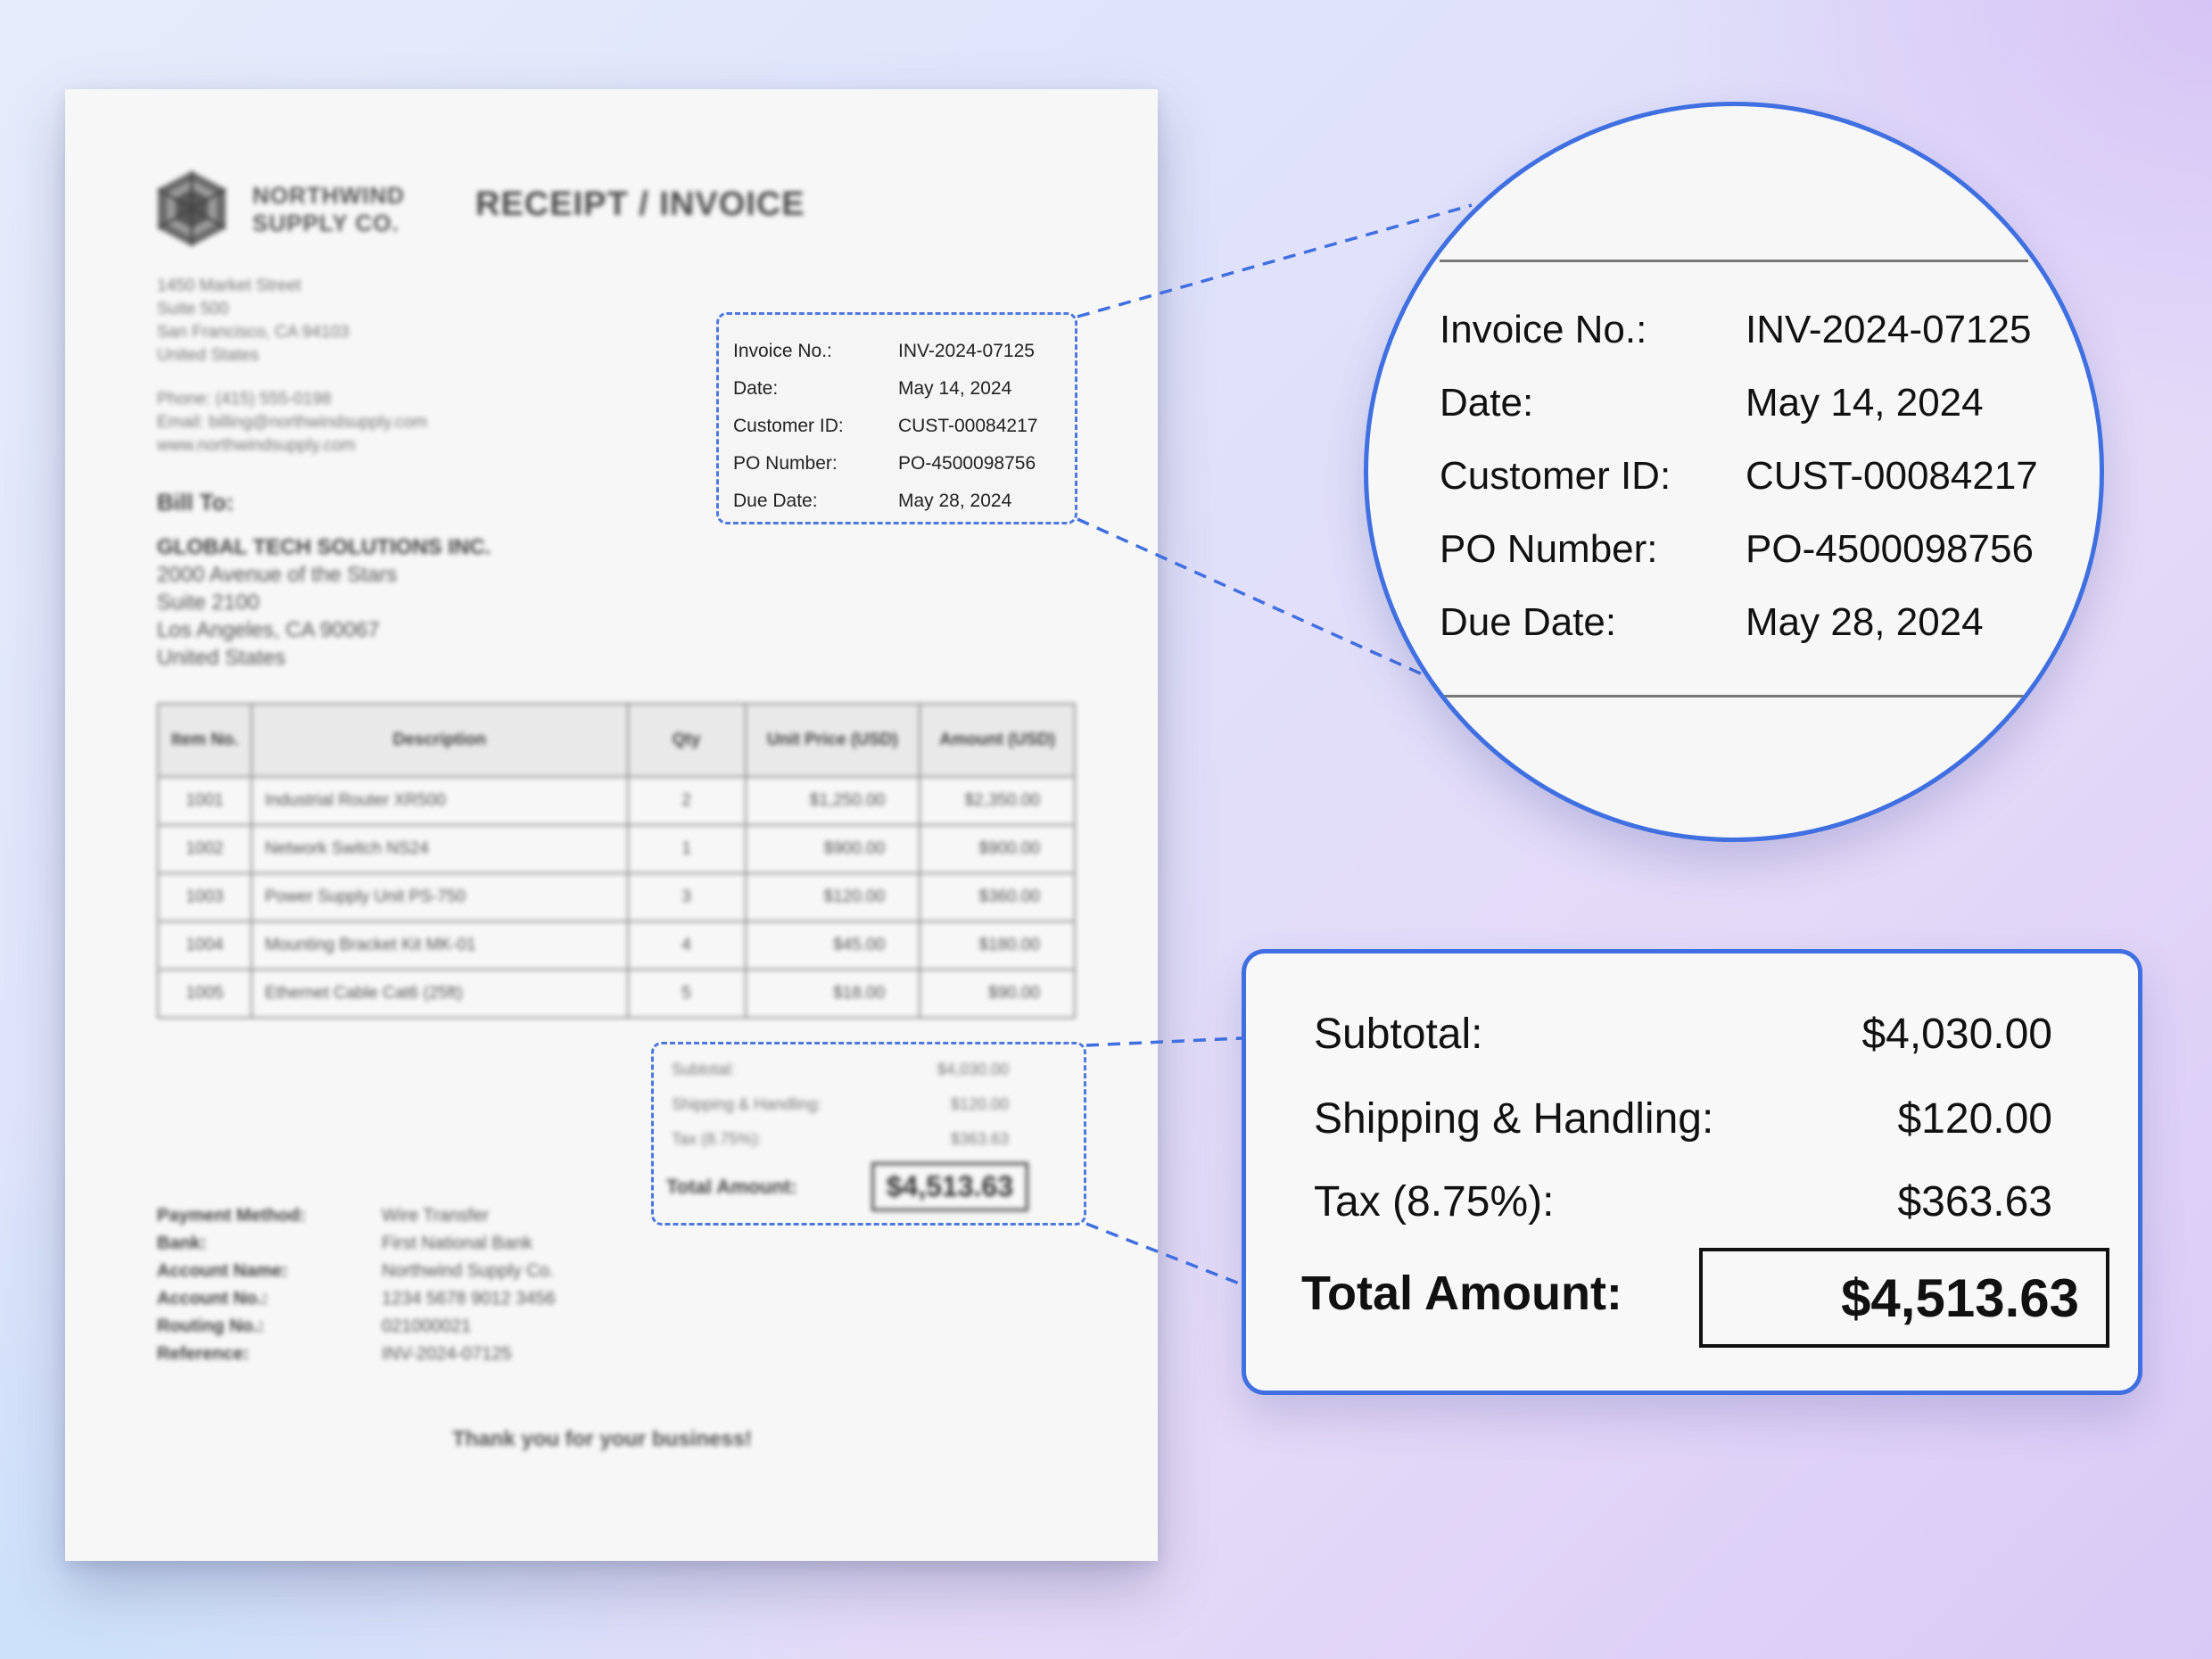 The image size is (2212, 1659). What do you see at coordinates (1739, 404) in the screenshot?
I see `magnified-meta-row: Date: May 14, 2024` at bounding box center [1739, 404].